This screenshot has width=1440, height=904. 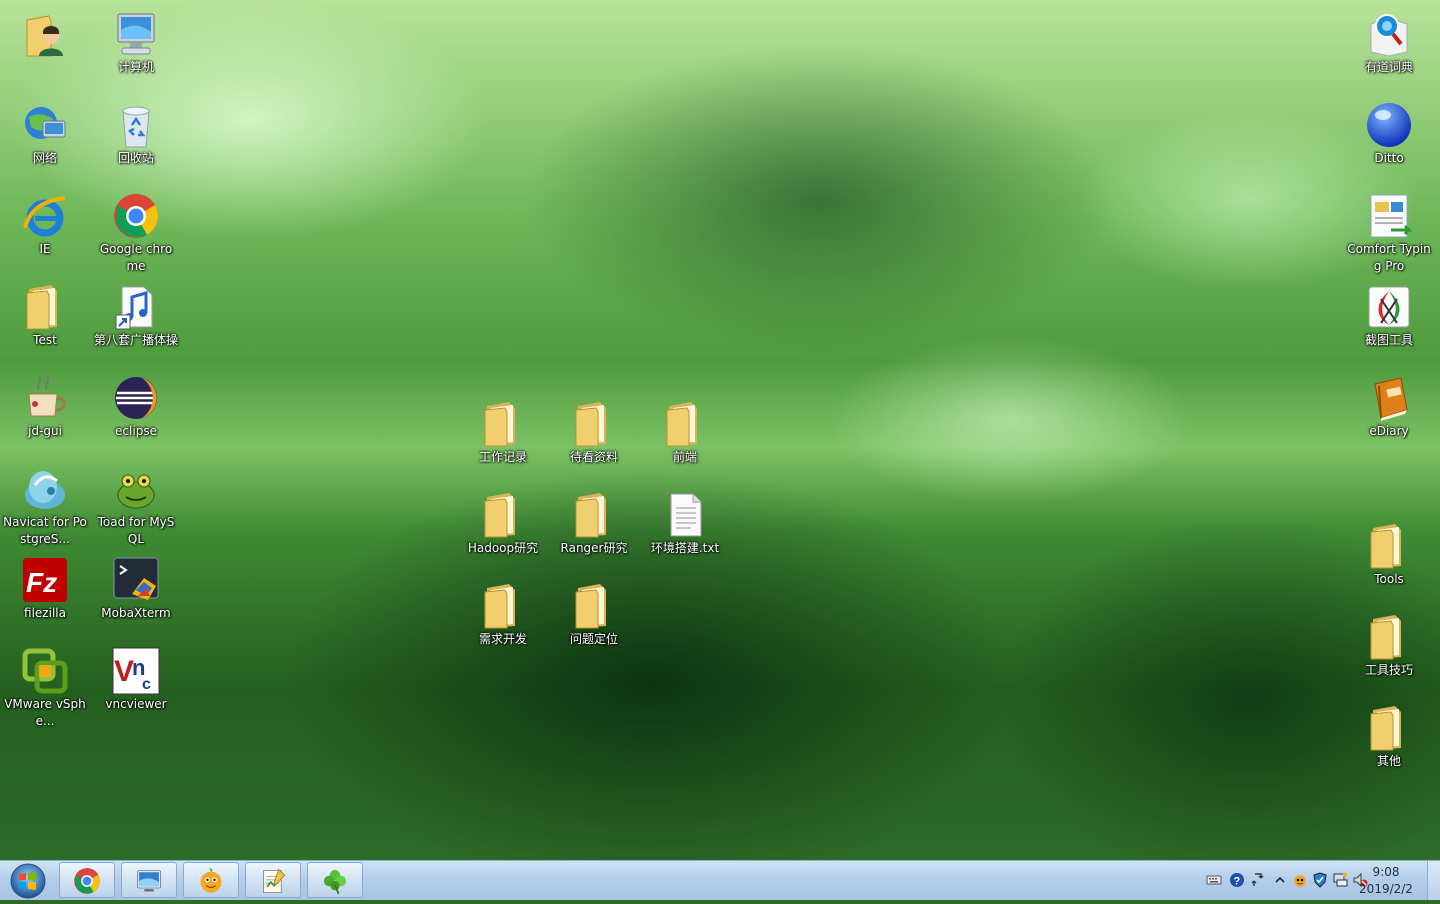 I want to click on shortcut-label: MobaXterm, so click(x=136, y=613).